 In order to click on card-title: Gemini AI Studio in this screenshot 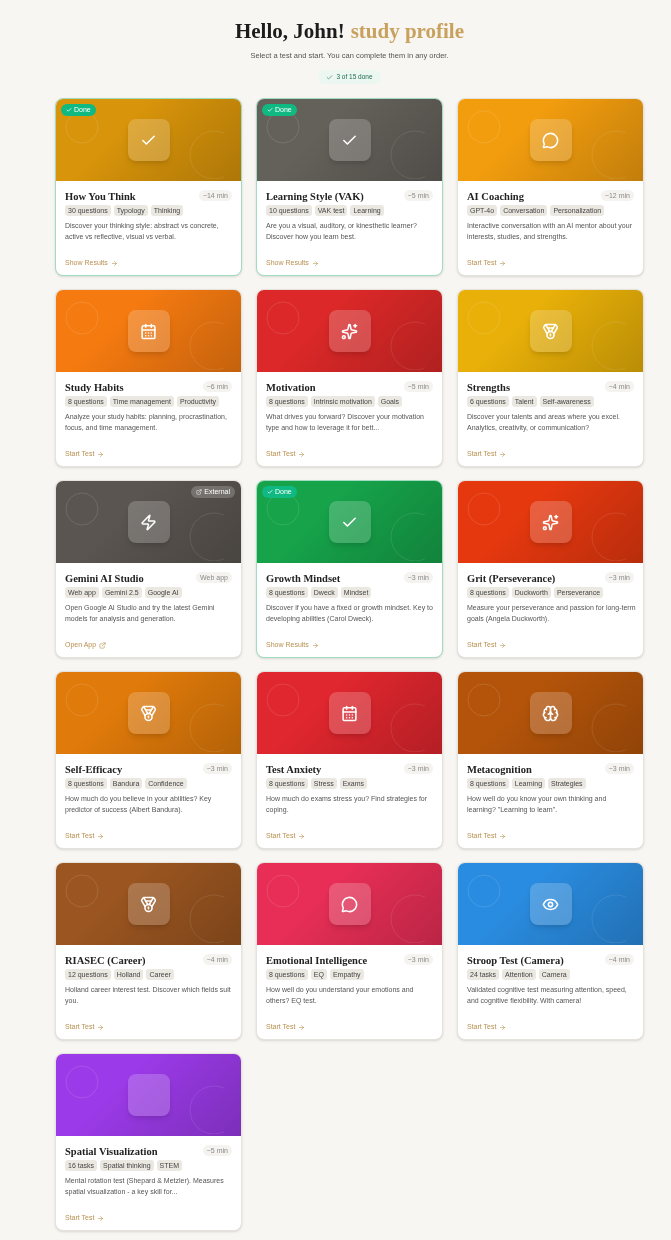, I will do `click(104, 579)`.